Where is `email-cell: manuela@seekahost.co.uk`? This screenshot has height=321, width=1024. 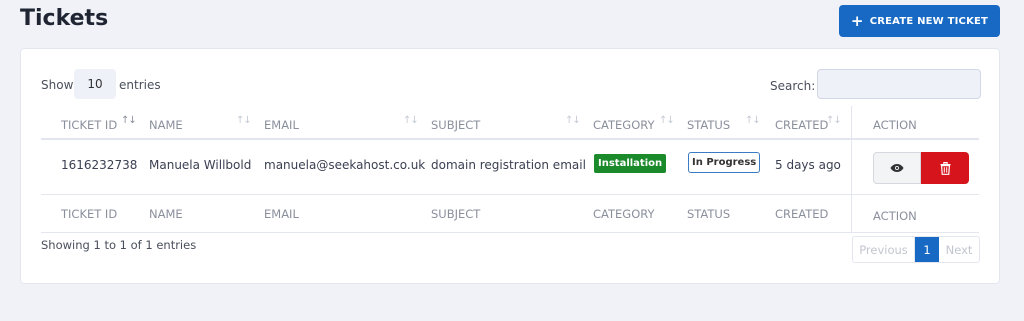
email-cell: manuela@seekahost.co.uk is located at coordinates (345, 165).